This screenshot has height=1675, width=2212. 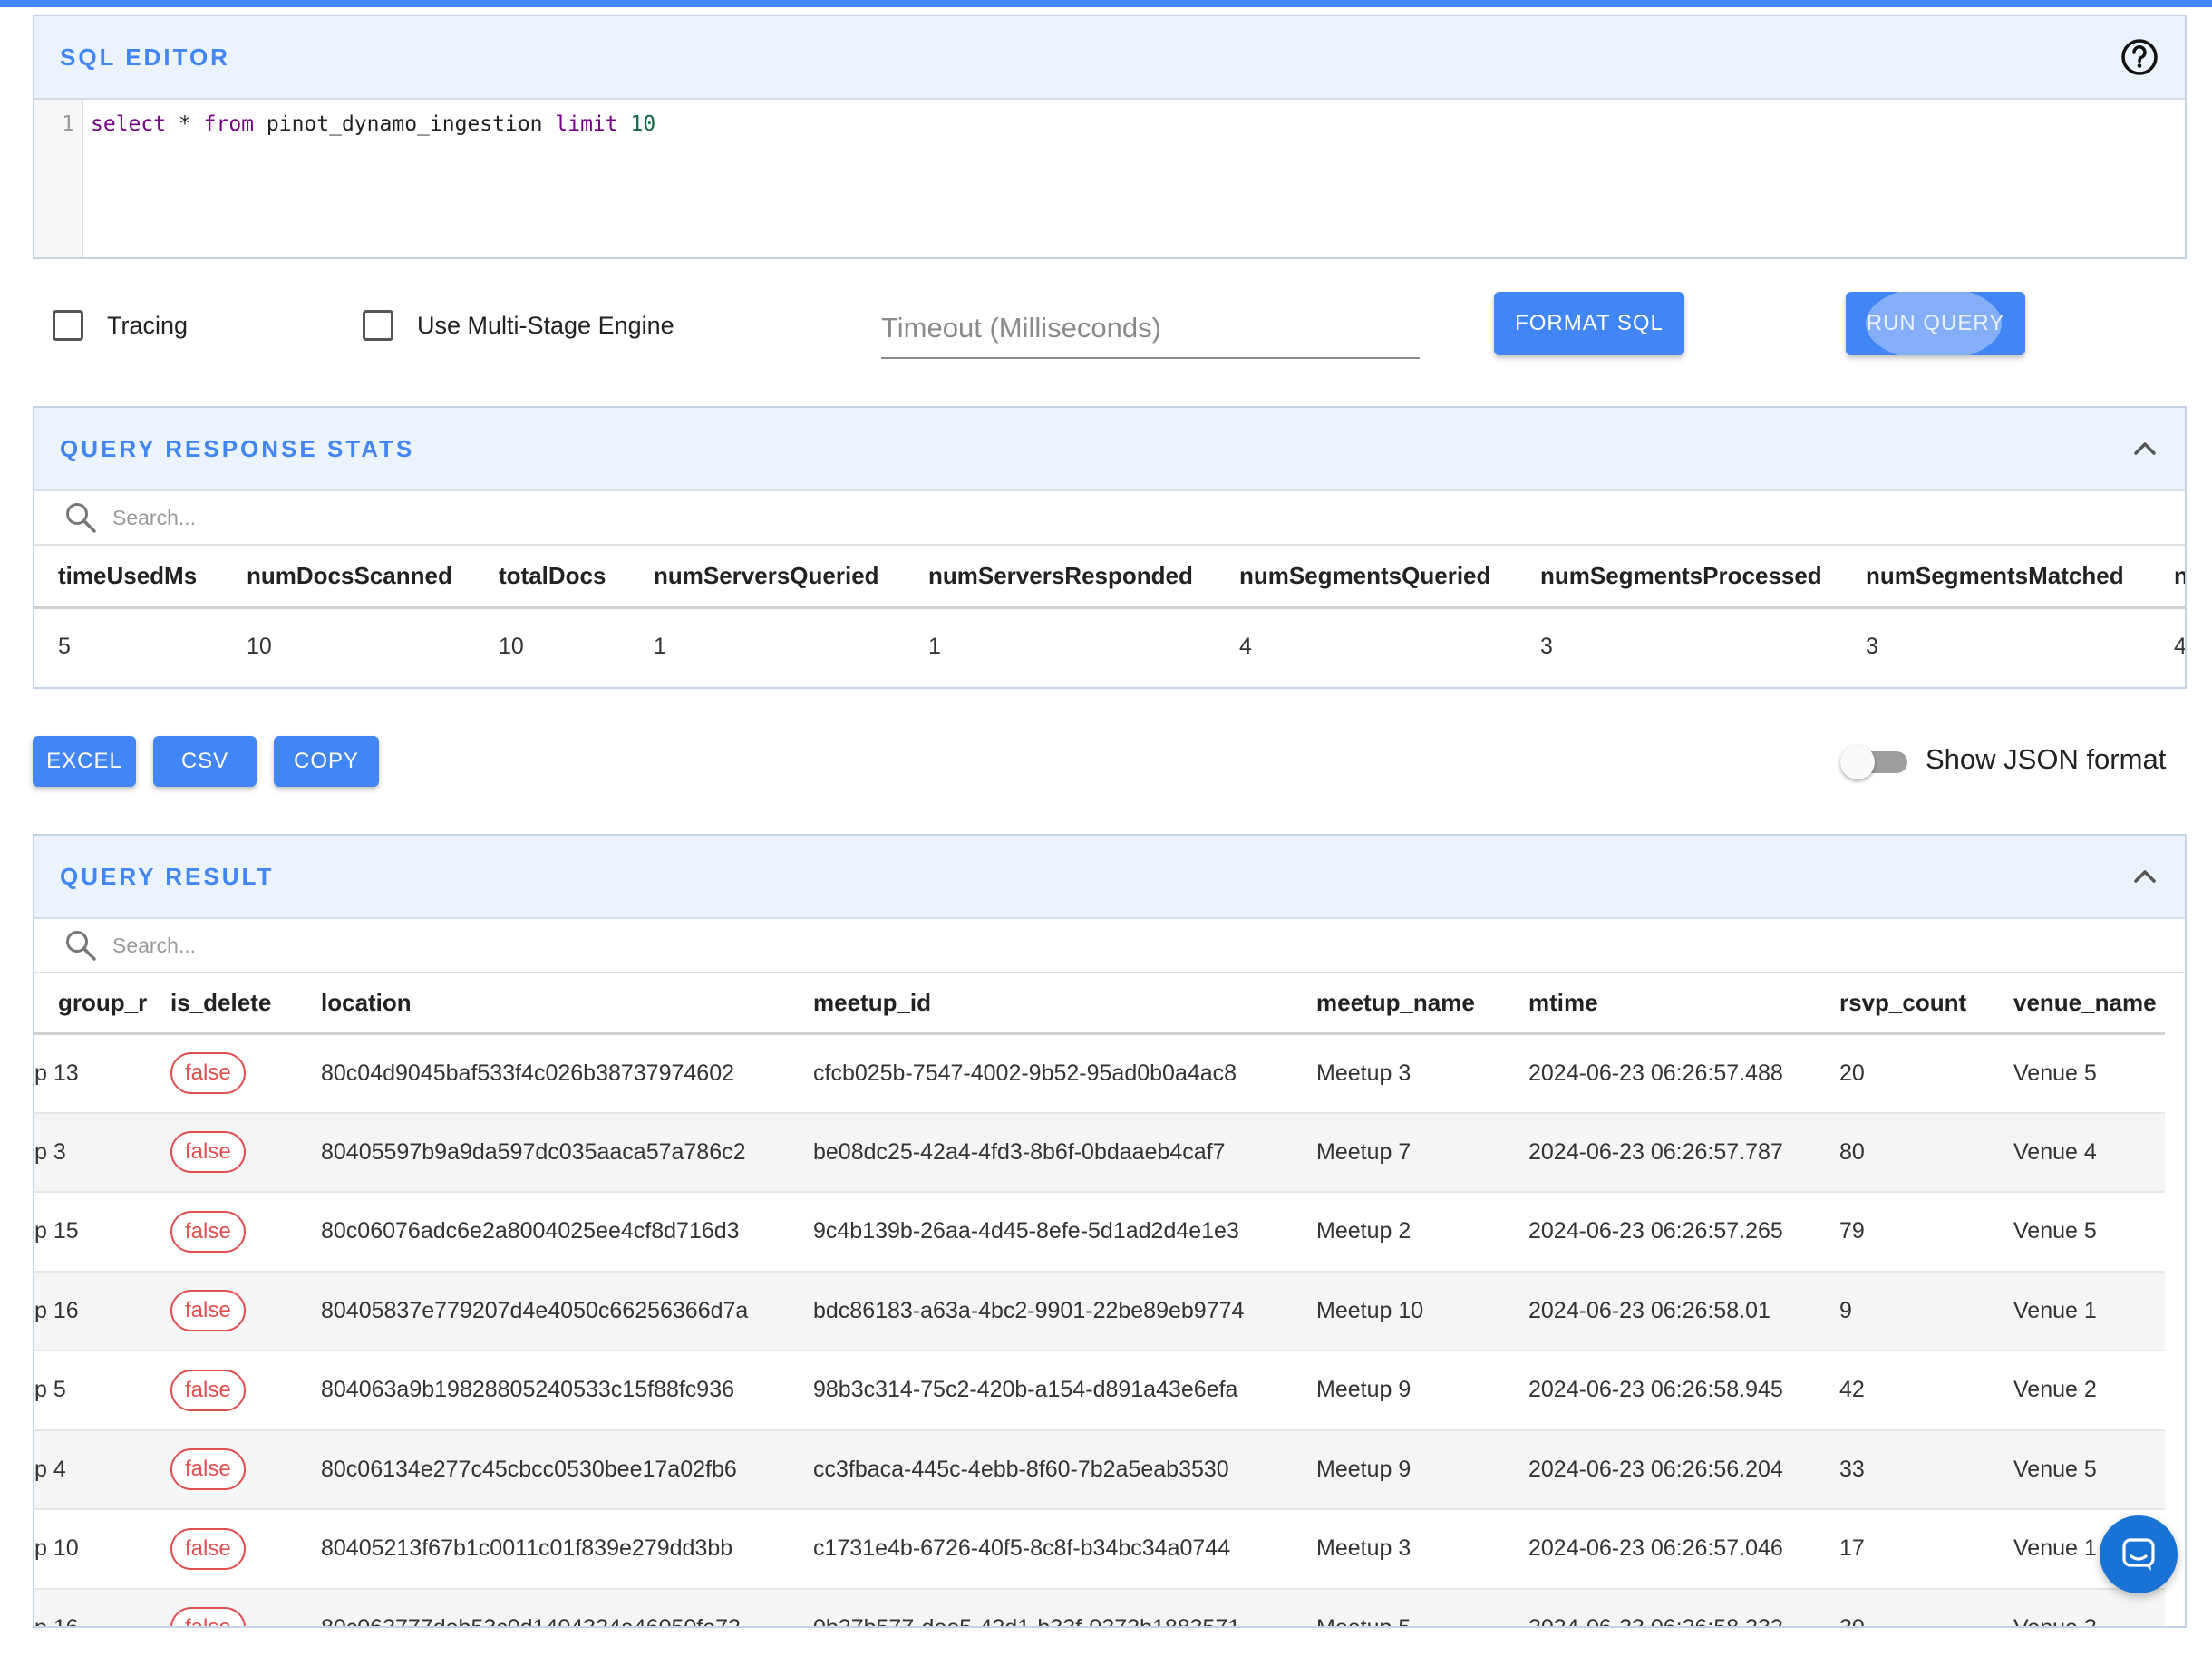 What do you see at coordinates (185, 124) in the screenshot?
I see `code-star: *` at bounding box center [185, 124].